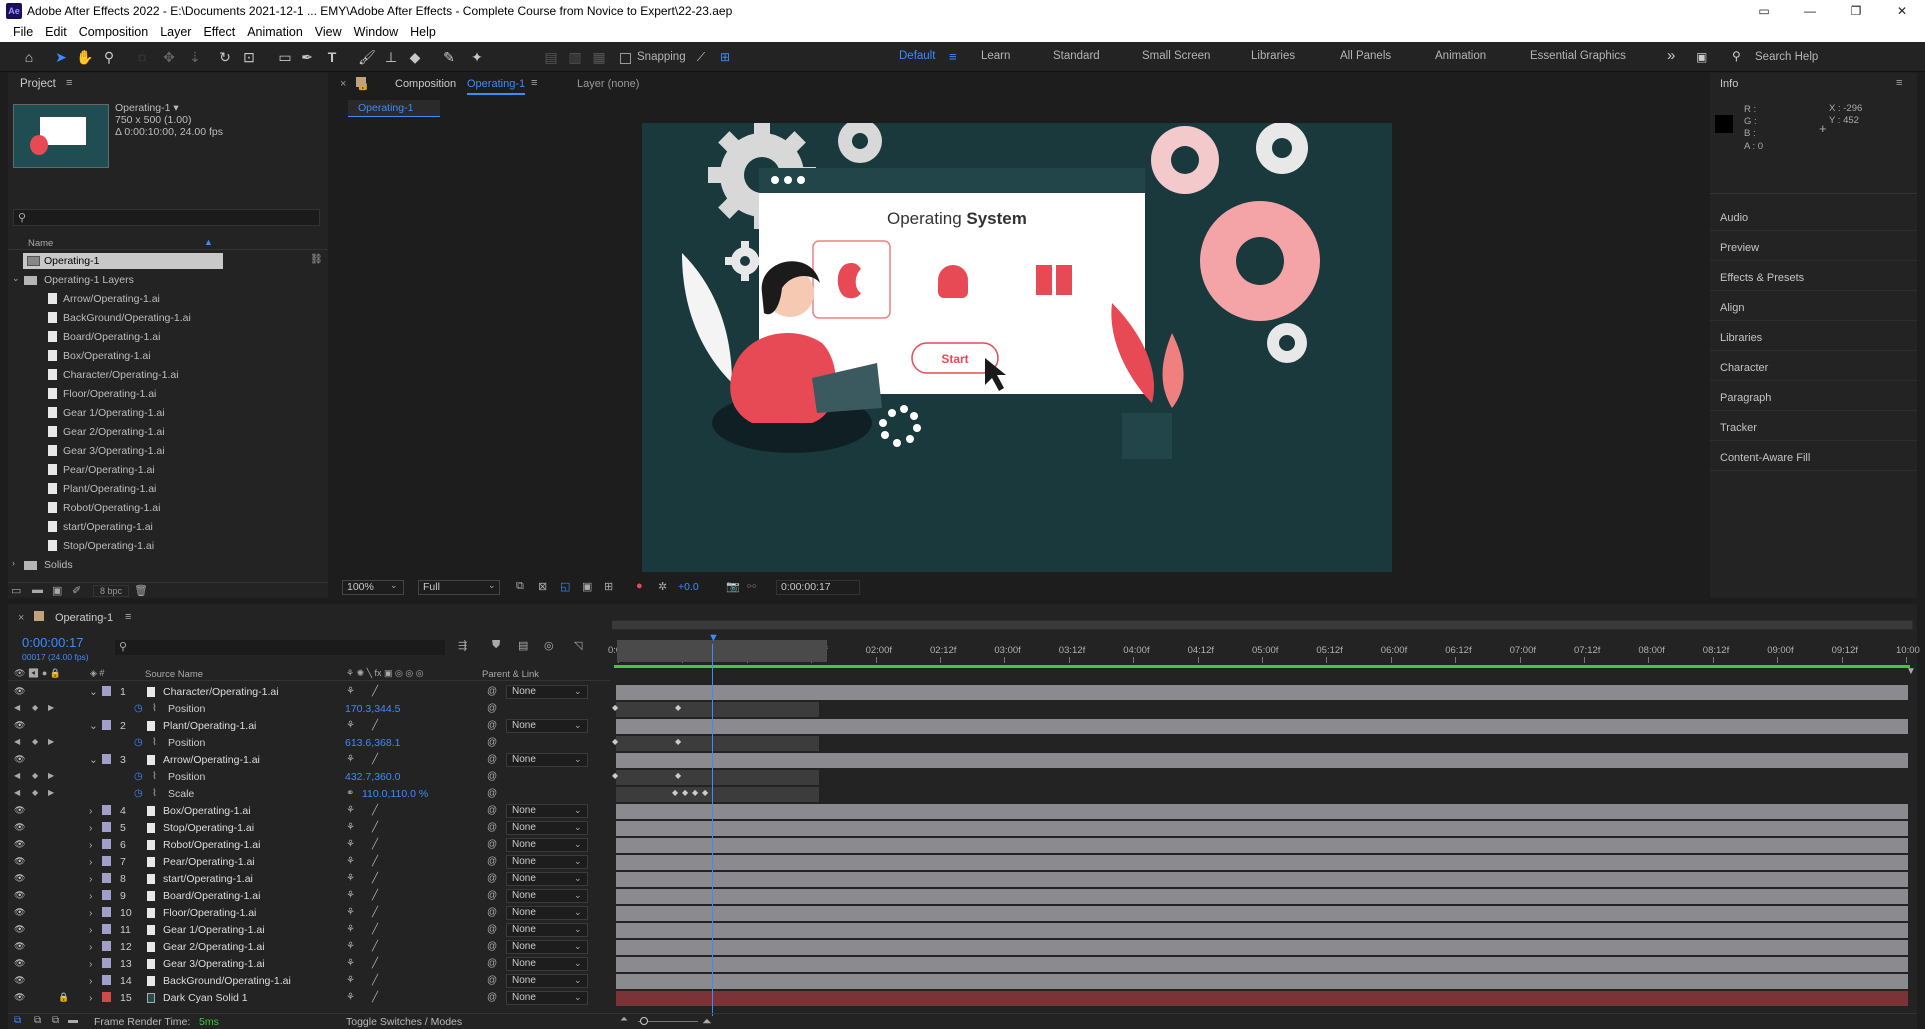 This screenshot has width=1925, height=1029. Describe the element at coordinates (84, 618) in the screenshot. I see `timeline-tab: Operating-1` at that location.